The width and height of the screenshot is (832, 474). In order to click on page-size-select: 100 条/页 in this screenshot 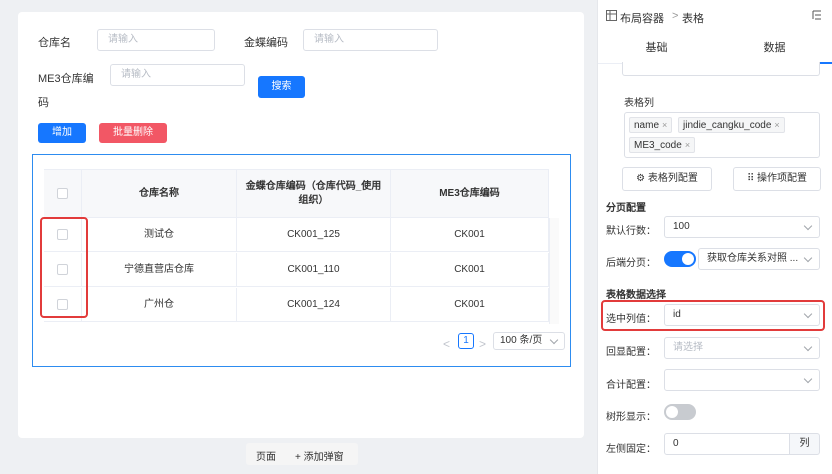, I will do `click(529, 341)`.